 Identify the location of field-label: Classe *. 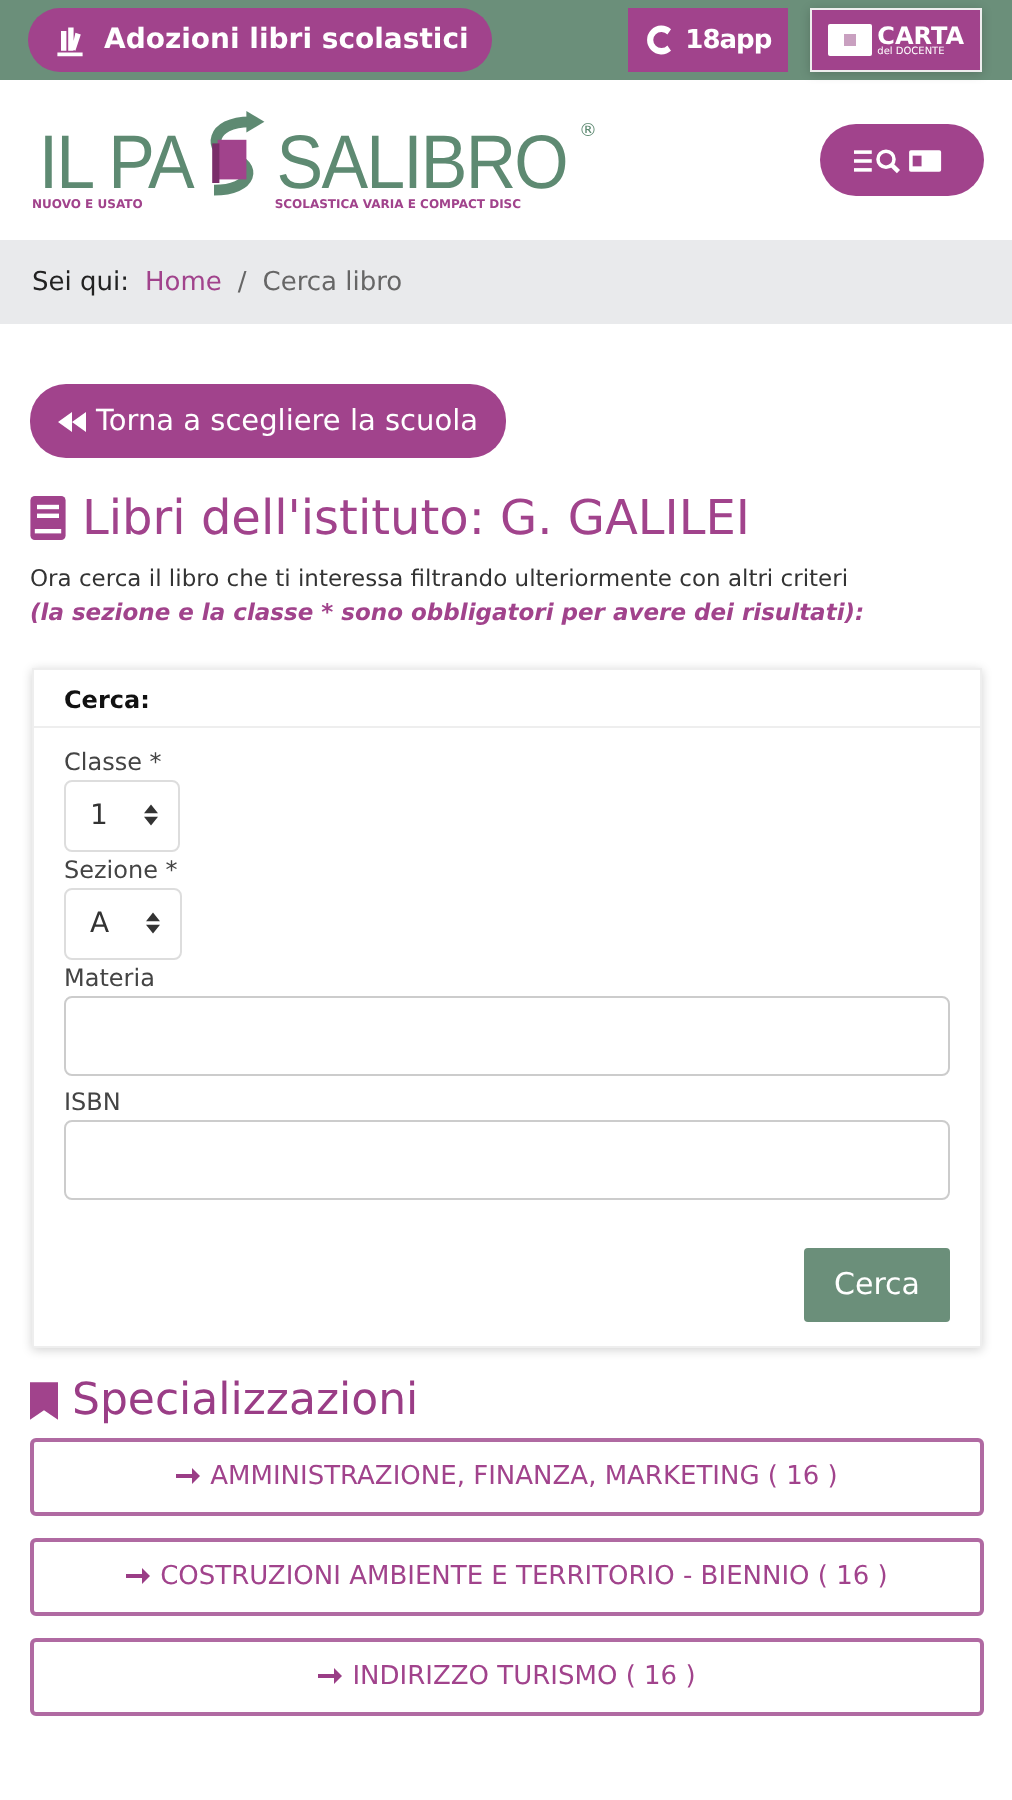
(113, 761).